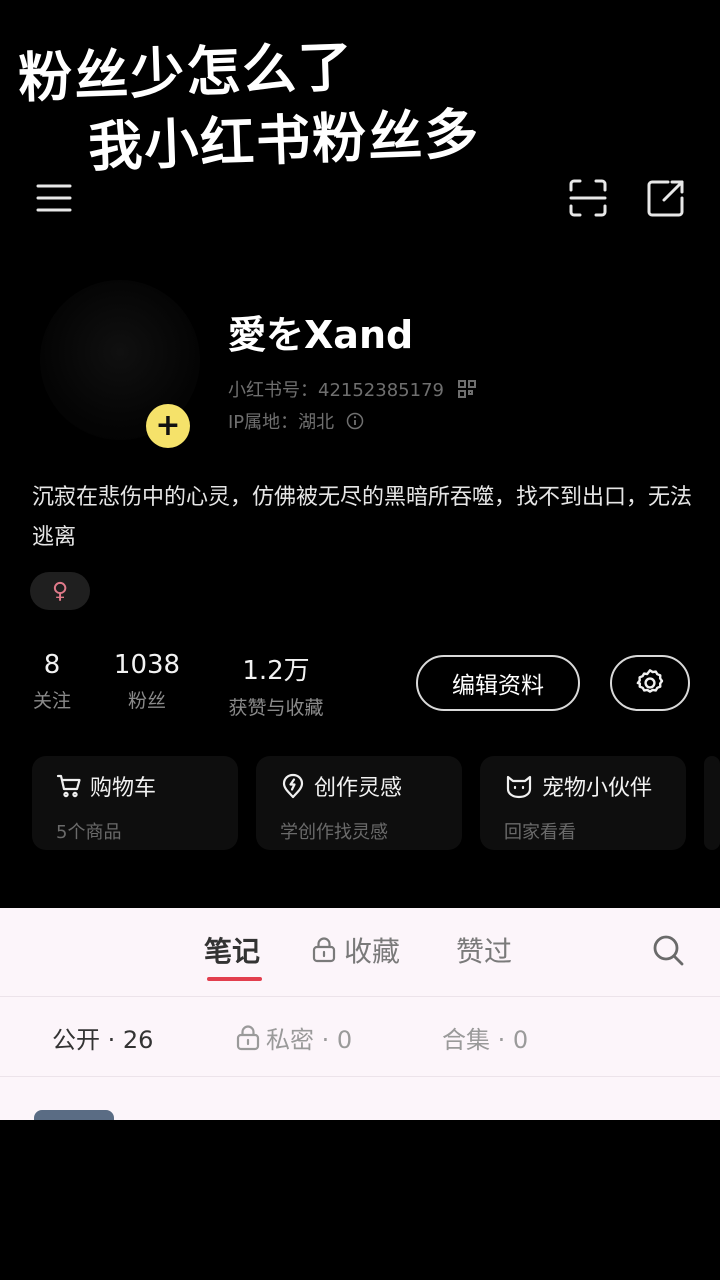 This screenshot has height=1280, width=720. I want to click on female-icon: ♀, so click(60, 591).